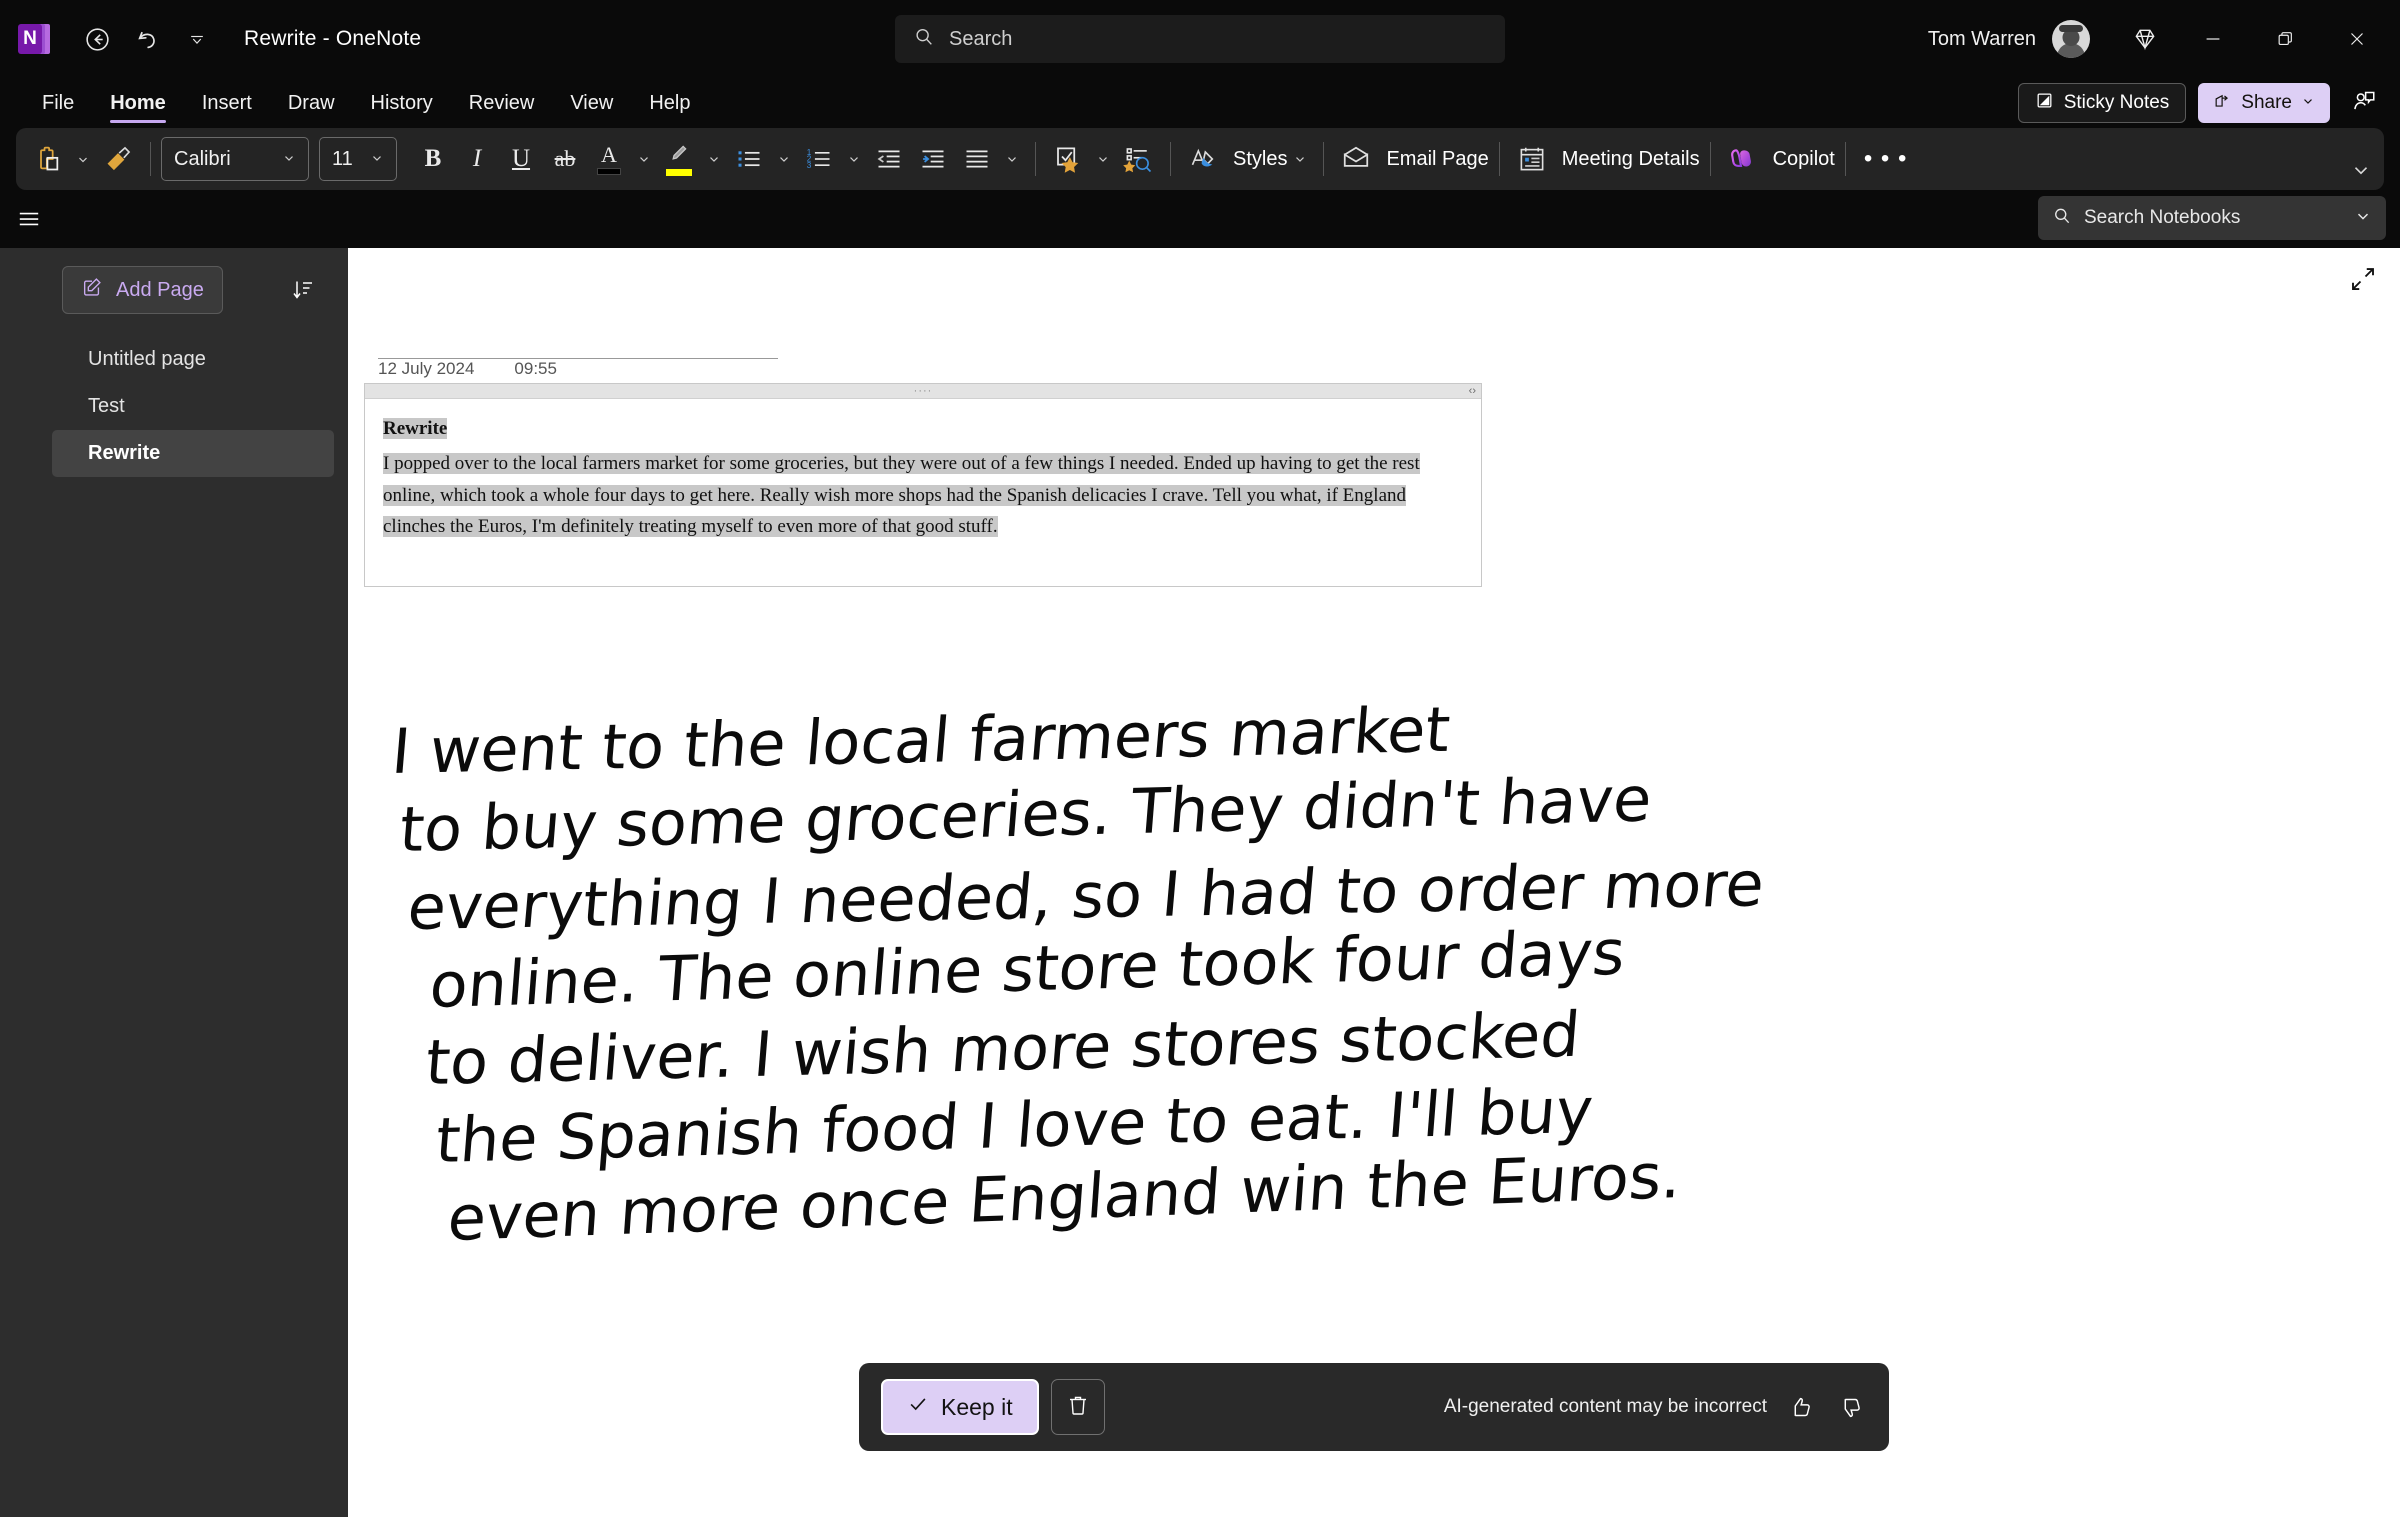 The height and width of the screenshot is (1517, 2400). Describe the element at coordinates (977, 159) in the screenshot. I see `align-text-icon` at that location.